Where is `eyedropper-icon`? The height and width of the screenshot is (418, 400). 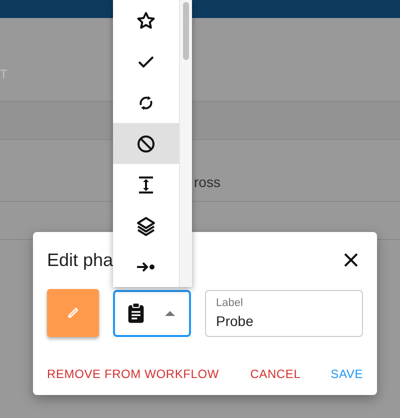
eyedropper-icon is located at coordinates (73, 313).